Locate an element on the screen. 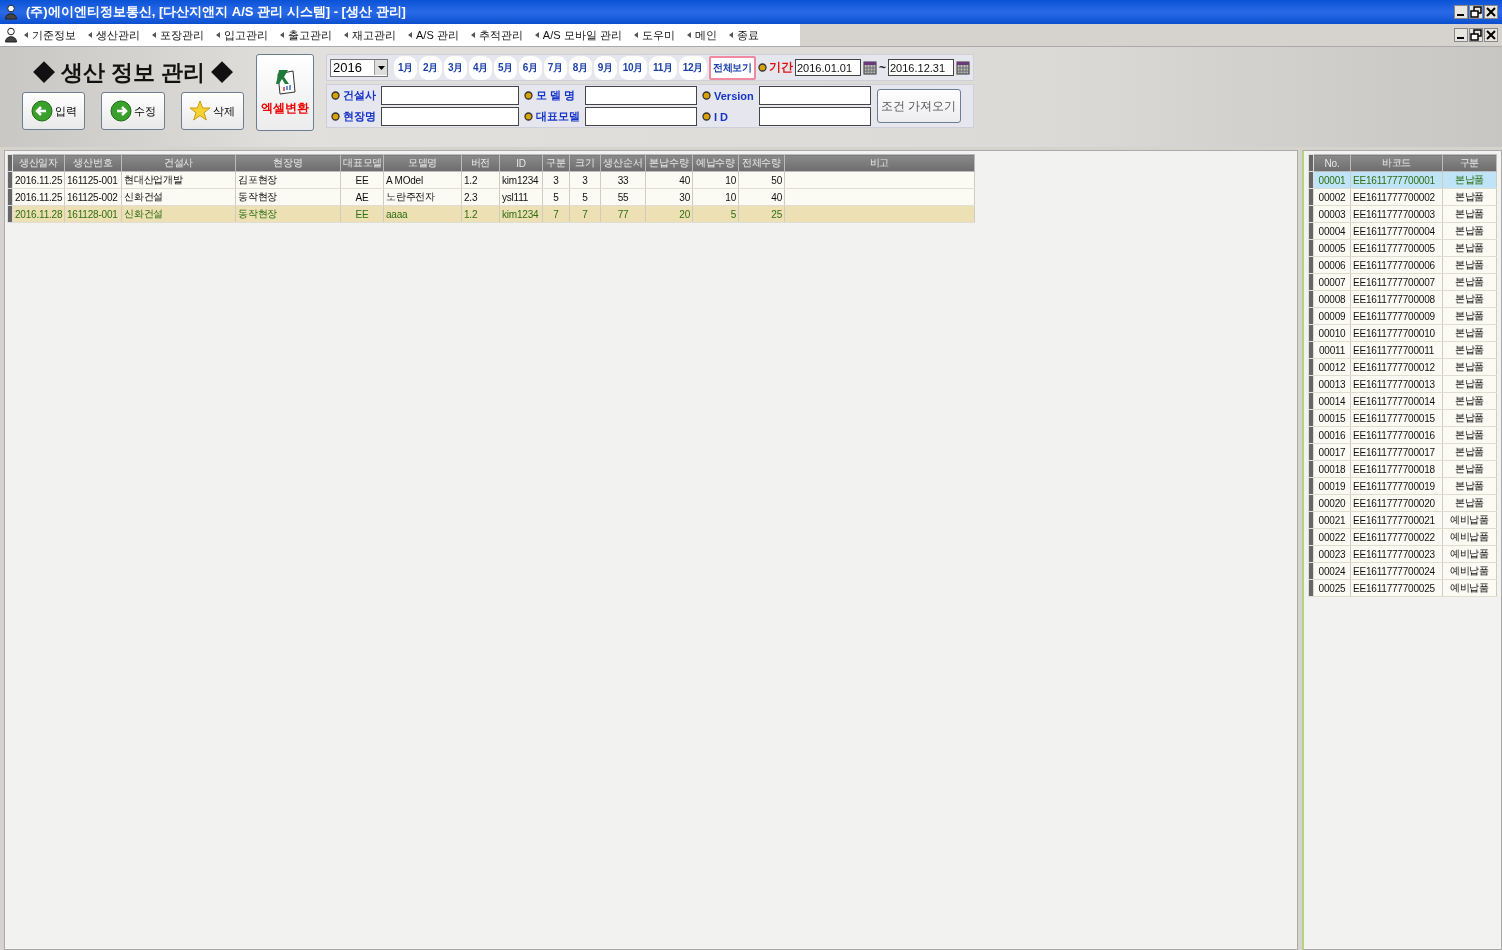  column-header: 크기 is located at coordinates (585, 163).